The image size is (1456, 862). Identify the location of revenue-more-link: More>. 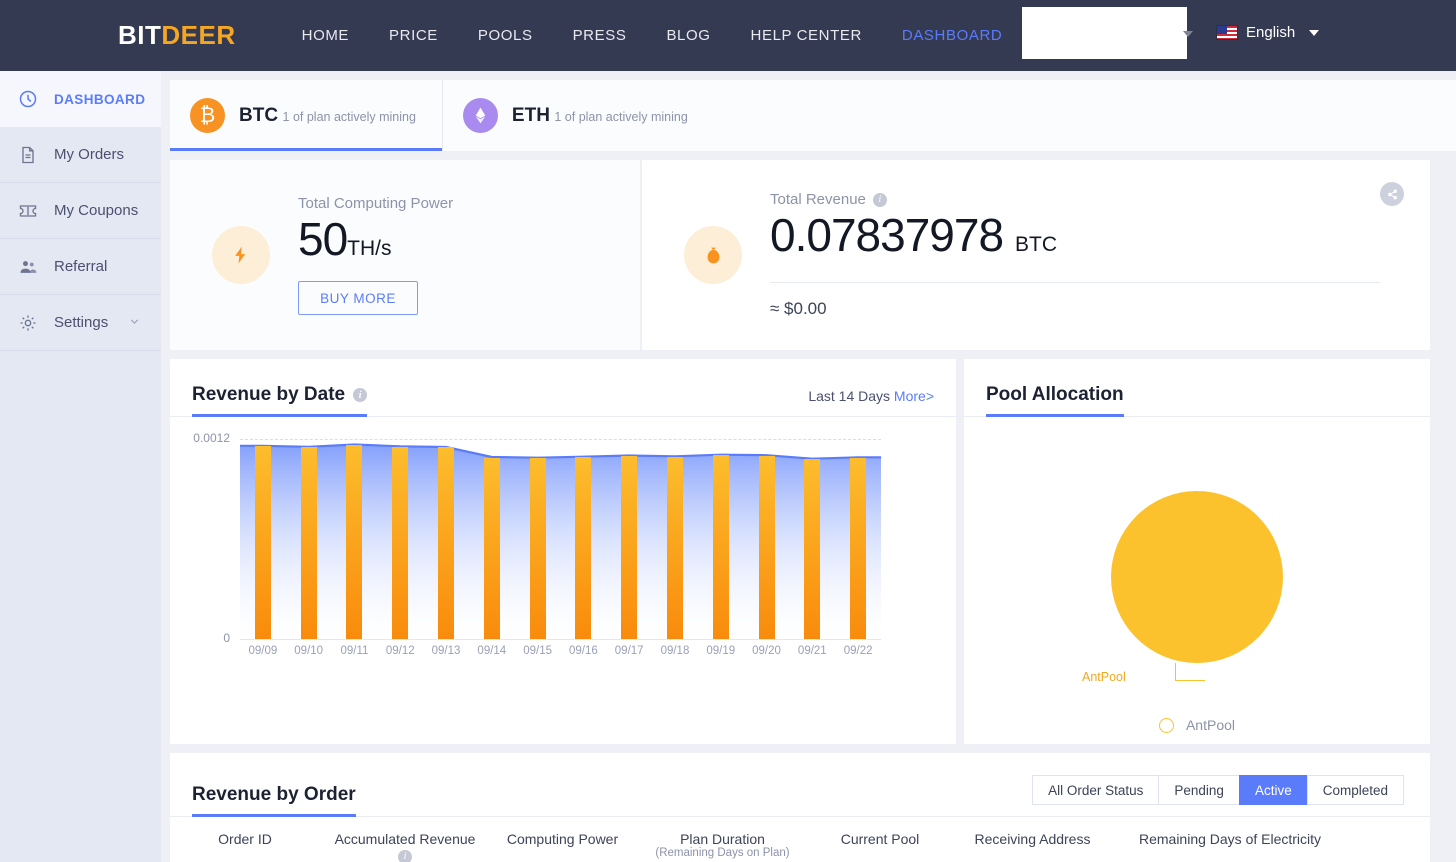
(914, 396).